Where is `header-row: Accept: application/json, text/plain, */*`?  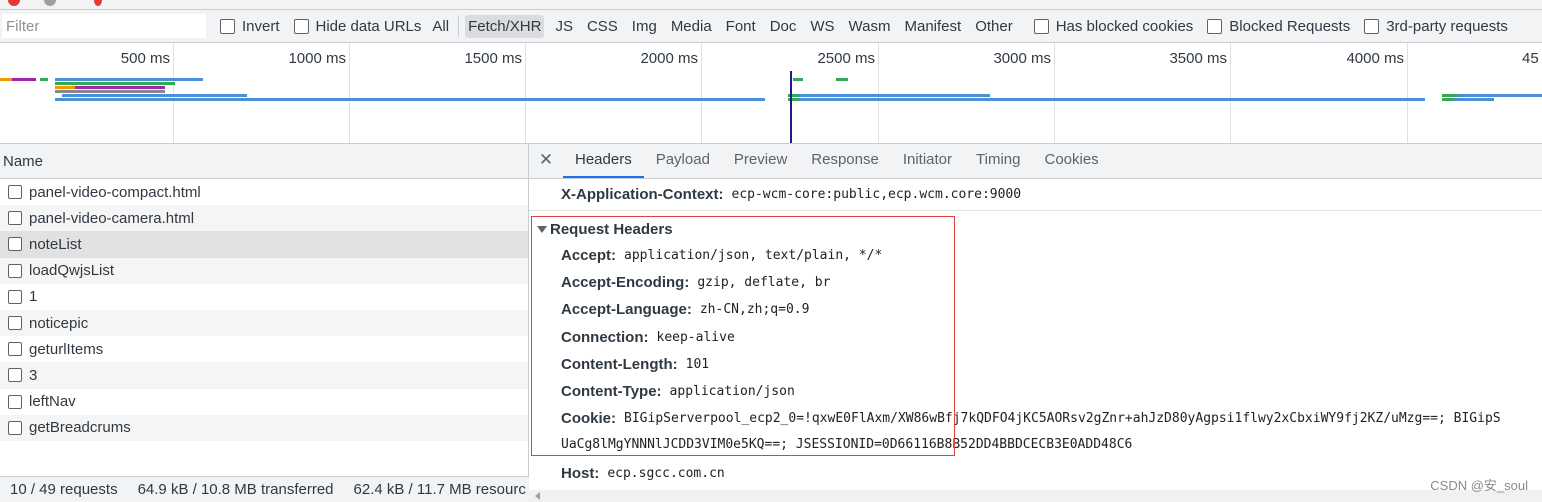 header-row: Accept: application/json, text/plain, */* is located at coordinates (721, 255).